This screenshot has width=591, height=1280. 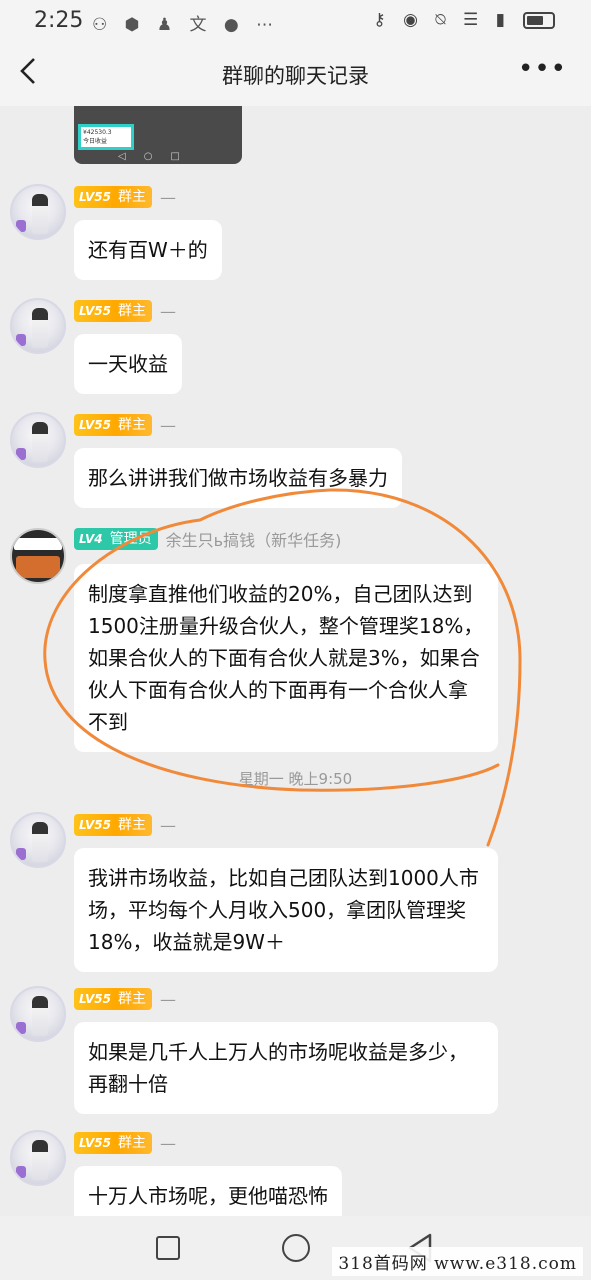 What do you see at coordinates (38, 556) in the screenshot?
I see `admin-avatar` at bounding box center [38, 556].